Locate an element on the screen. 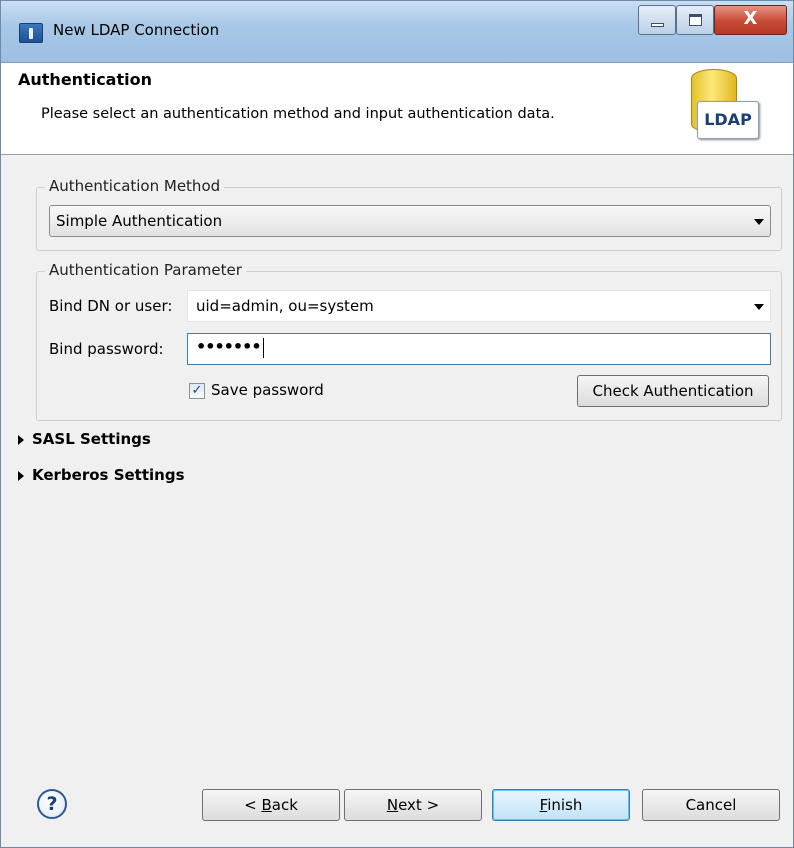  maximize-button is located at coordinates (695, 20).